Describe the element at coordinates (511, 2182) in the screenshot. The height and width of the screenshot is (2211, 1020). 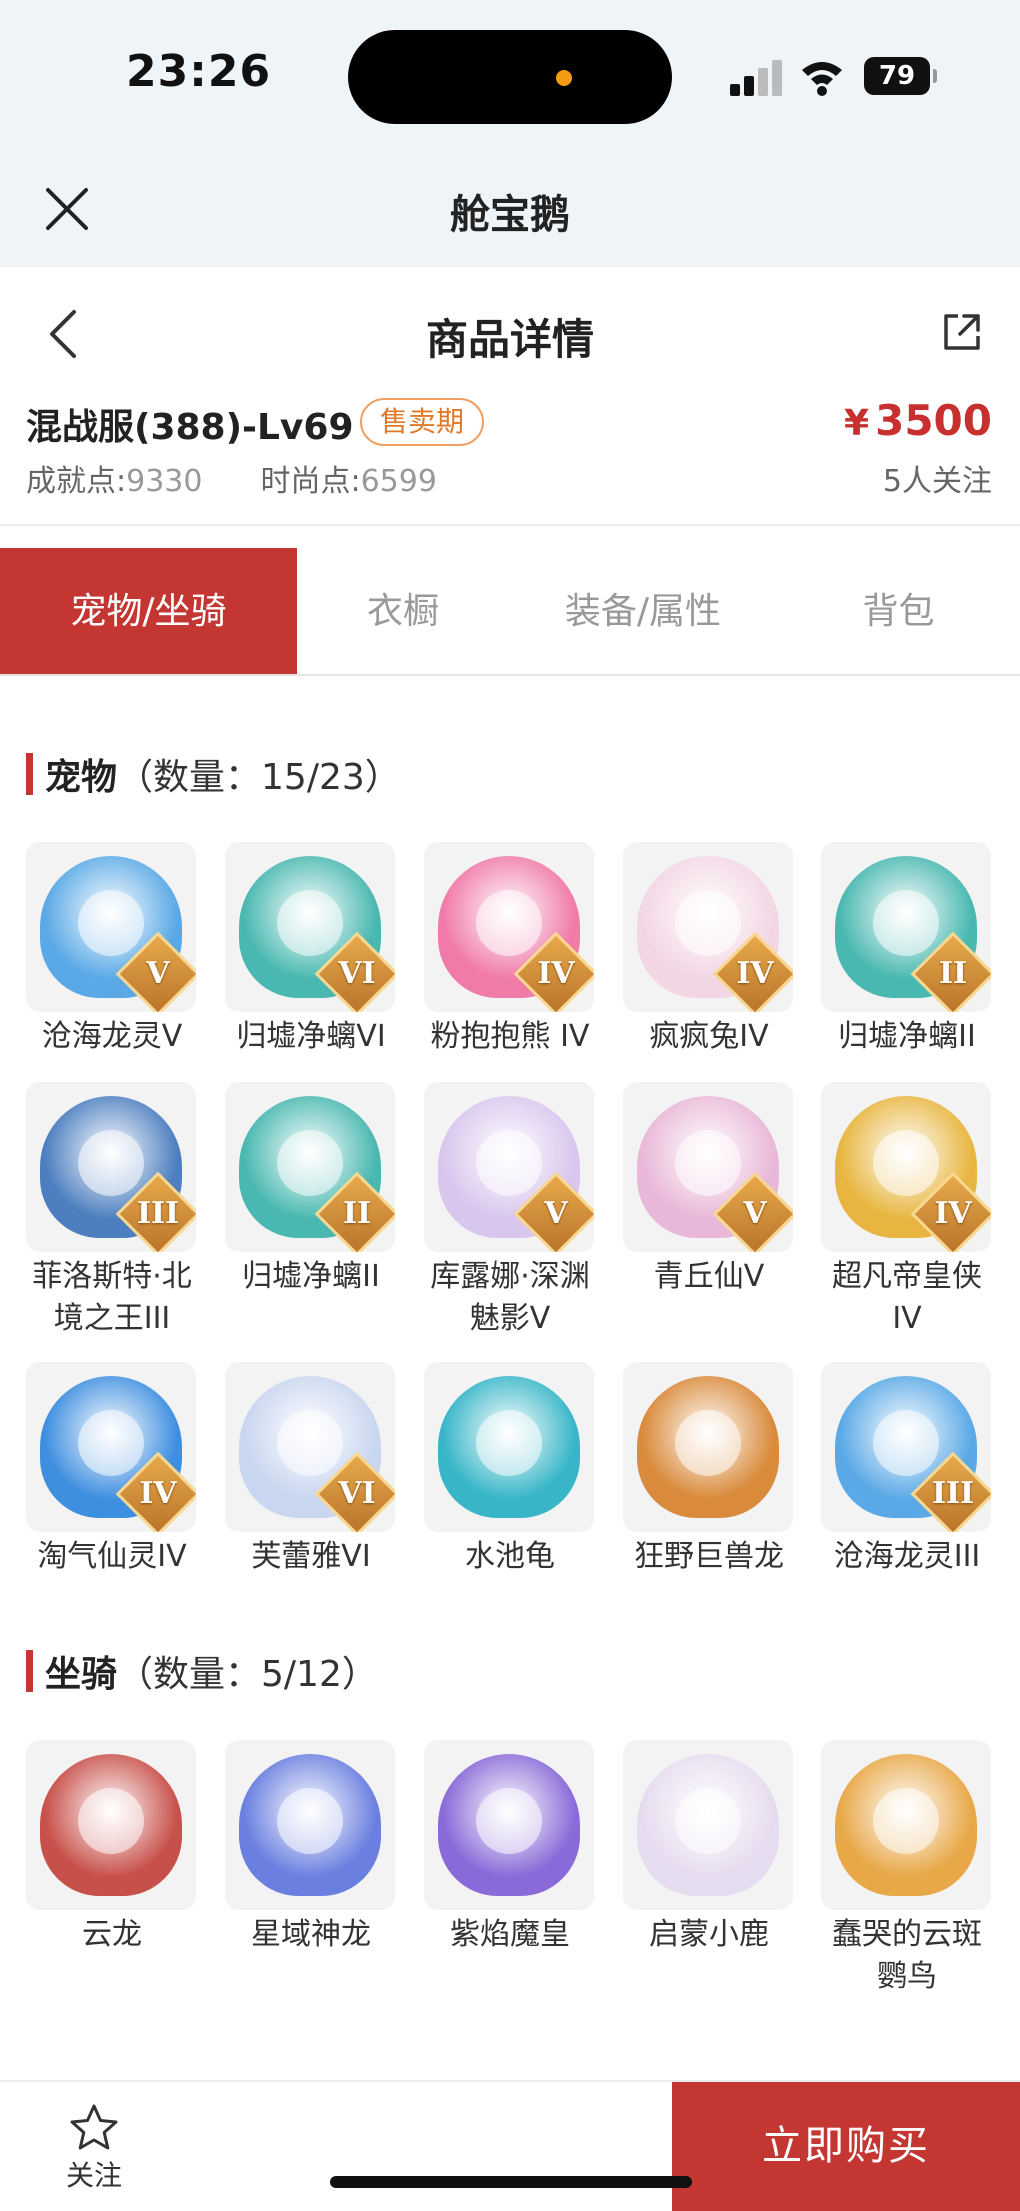
I see `home-indicator` at that location.